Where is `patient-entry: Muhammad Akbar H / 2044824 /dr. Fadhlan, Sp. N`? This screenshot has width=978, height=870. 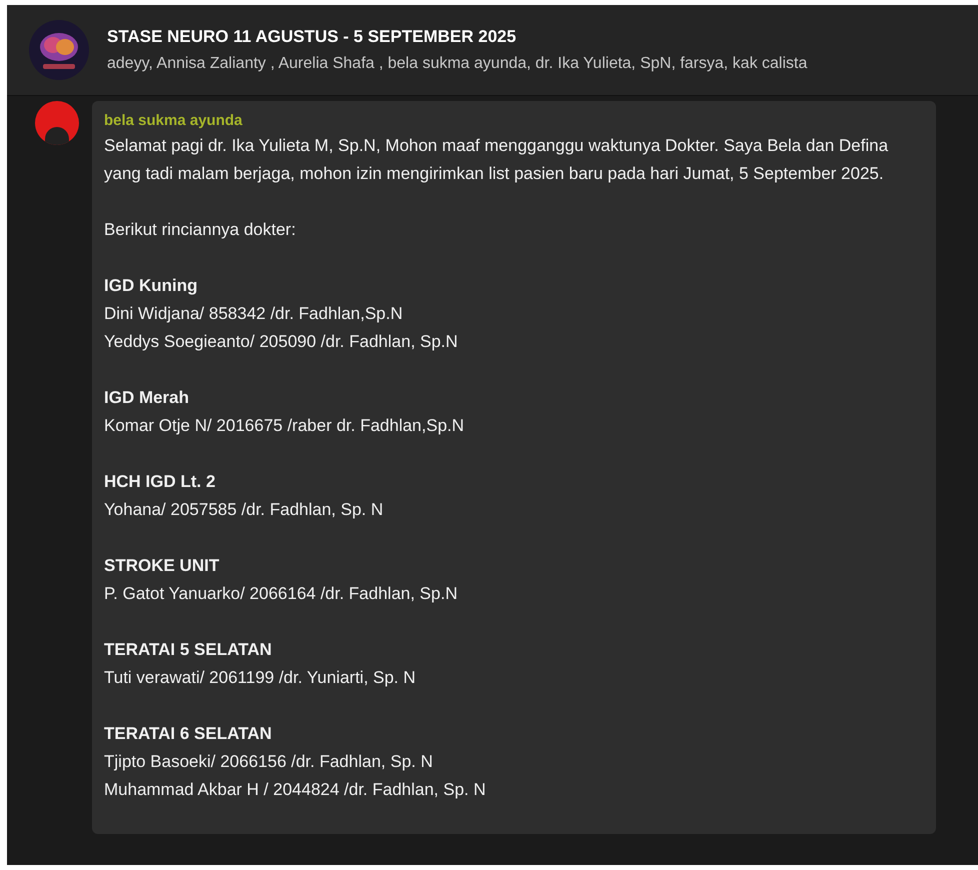
patient-entry: Muhammad Akbar H / 2044824 /dr. Fadhlan, Sp. N is located at coordinates (295, 790).